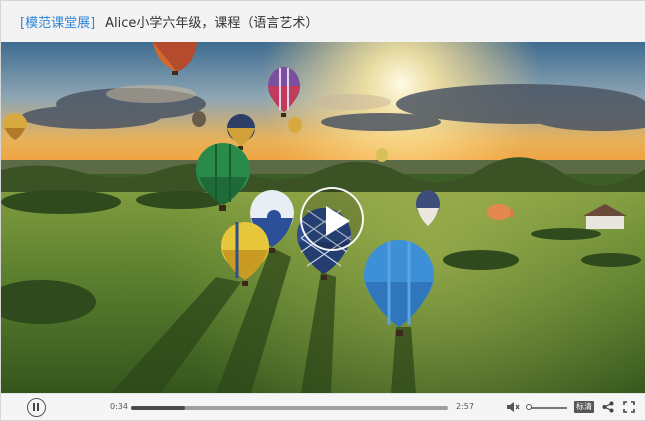 Image resolution: width=646 pixels, height=421 pixels. What do you see at coordinates (119, 406) in the screenshot?
I see `current-time: 0:34` at bounding box center [119, 406].